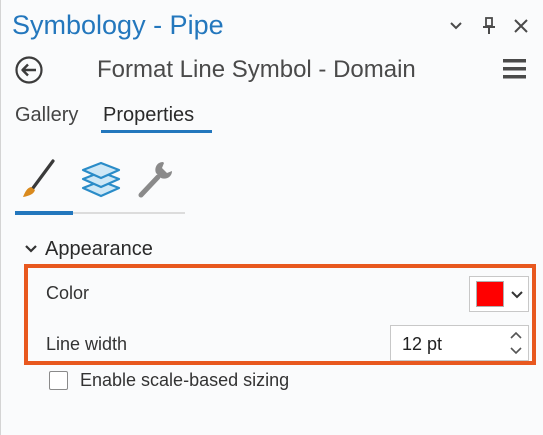 The height and width of the screenshot is (435, 543). I want to click on tab-gallery: Gallery, so click(46, 115).